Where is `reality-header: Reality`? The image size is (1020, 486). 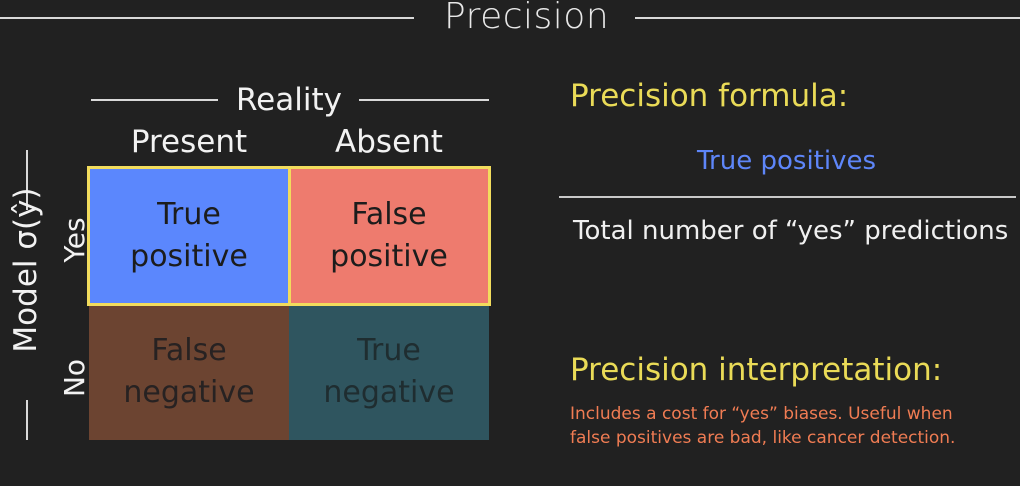
reality-header: Reality is located at coordinates (289, 100).